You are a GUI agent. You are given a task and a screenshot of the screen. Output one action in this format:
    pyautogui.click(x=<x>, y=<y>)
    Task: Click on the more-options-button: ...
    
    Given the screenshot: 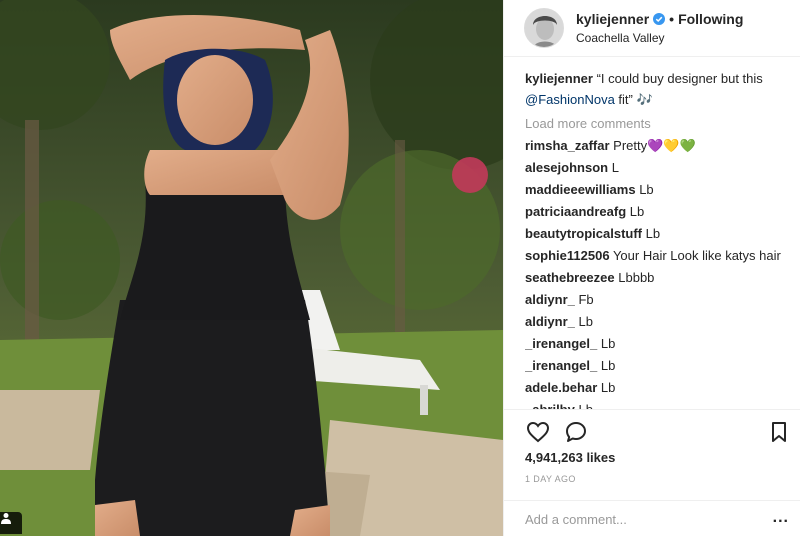 What is the action you would take?
    pyautogui.click(x=781, y=518)
    